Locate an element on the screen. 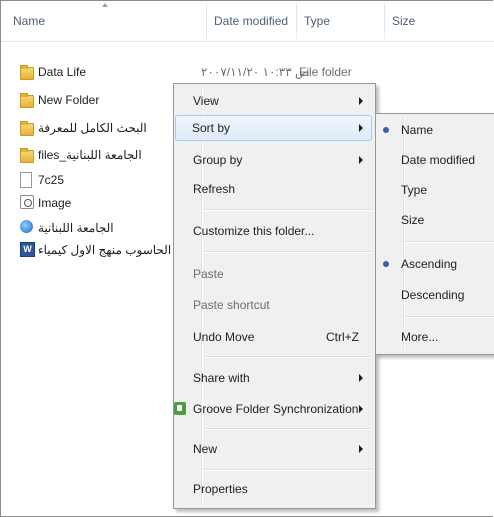  menu-item-new: New is located at coordinates (274, 449).